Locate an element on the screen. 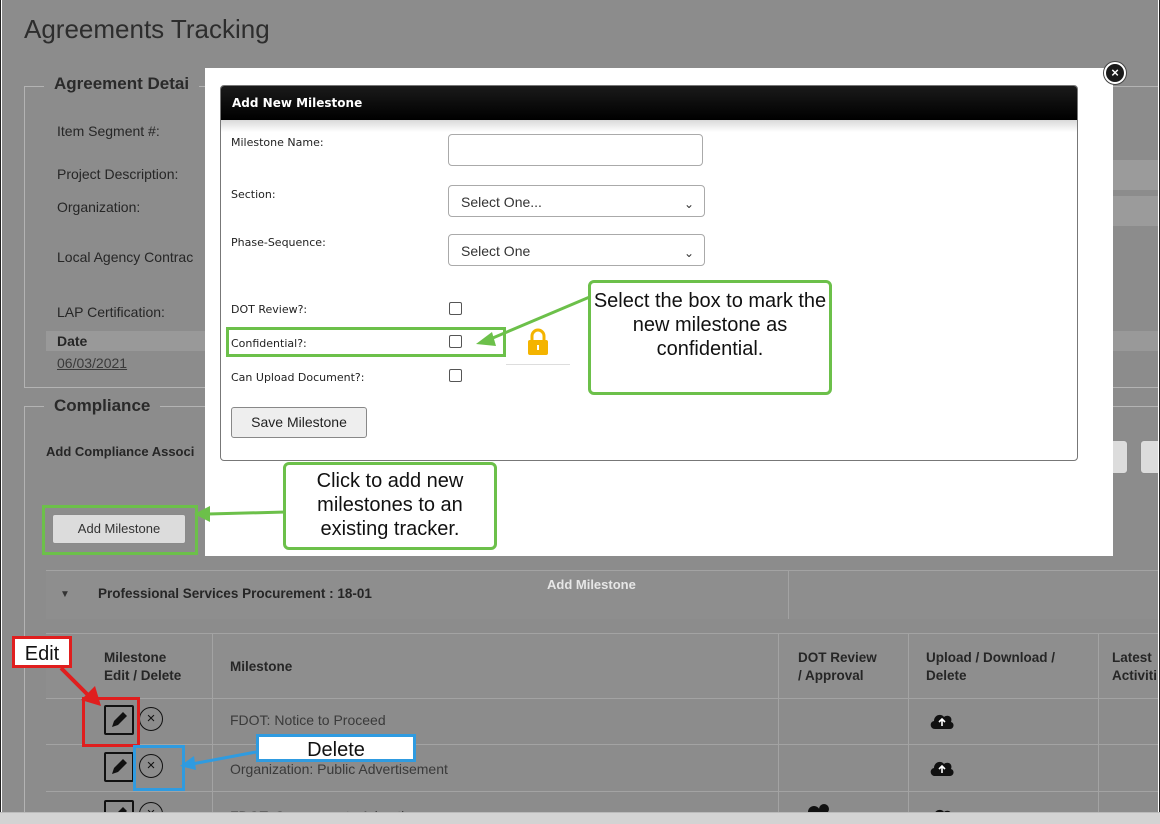 The width and height of the screenshot is (1160, 824). can-upload-document-checkbox is located at coordinates (455, 375).